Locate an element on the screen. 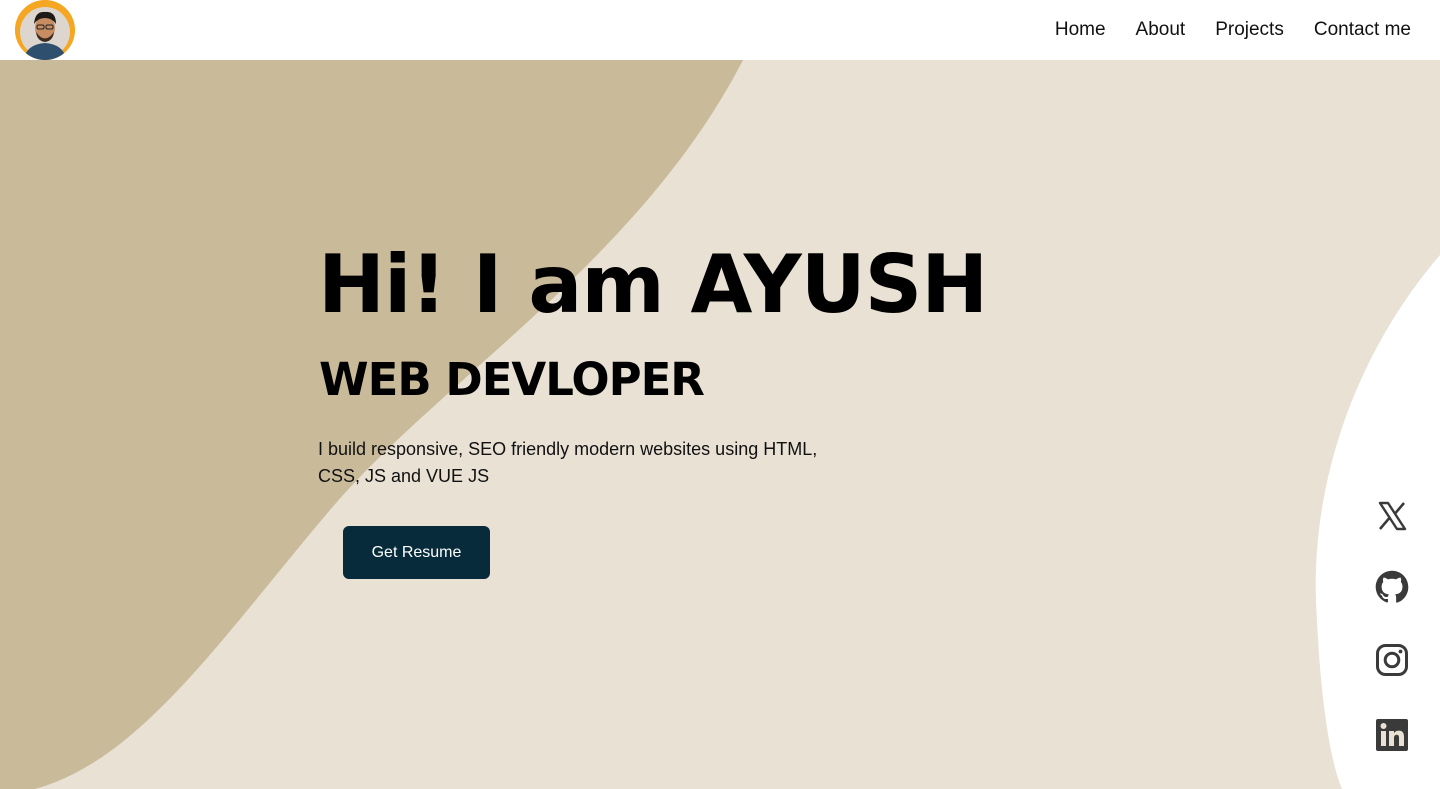  linkedin-link is located at coordinates (1392, 735).